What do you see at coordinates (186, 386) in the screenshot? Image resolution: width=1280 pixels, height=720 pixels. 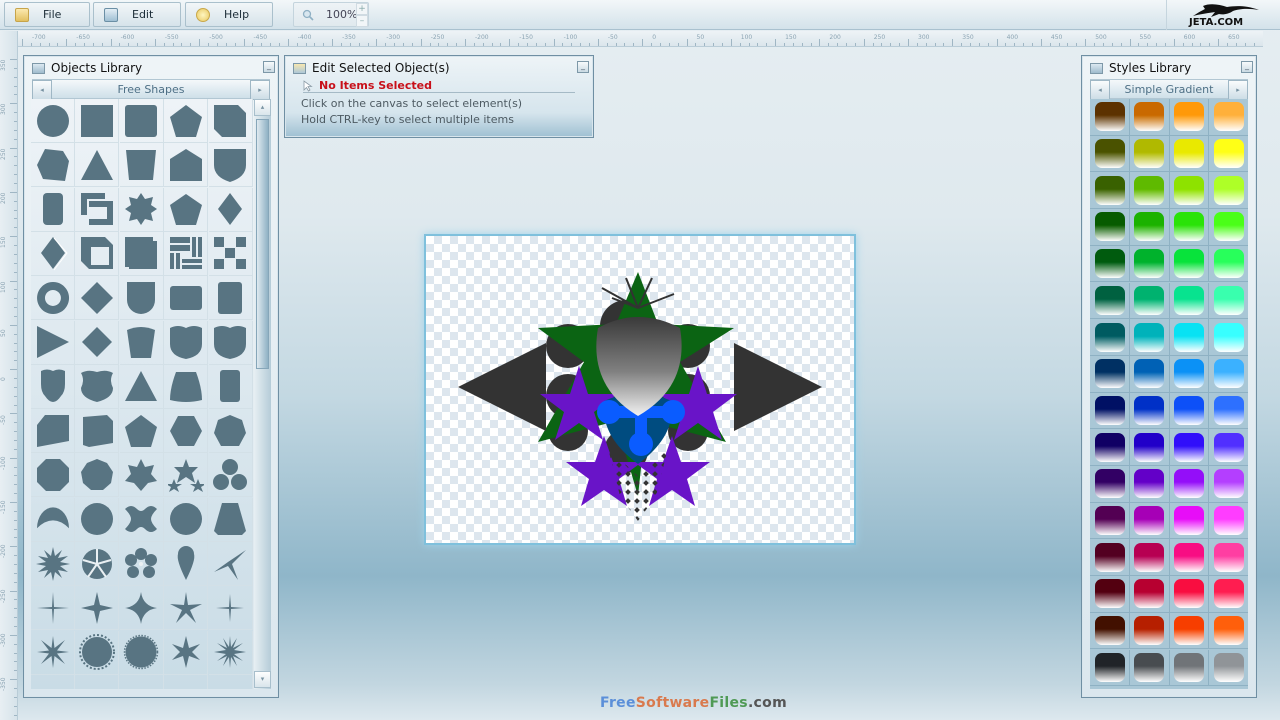 I see `shape-bell-trapezoid` at bounding box center [186, 386].